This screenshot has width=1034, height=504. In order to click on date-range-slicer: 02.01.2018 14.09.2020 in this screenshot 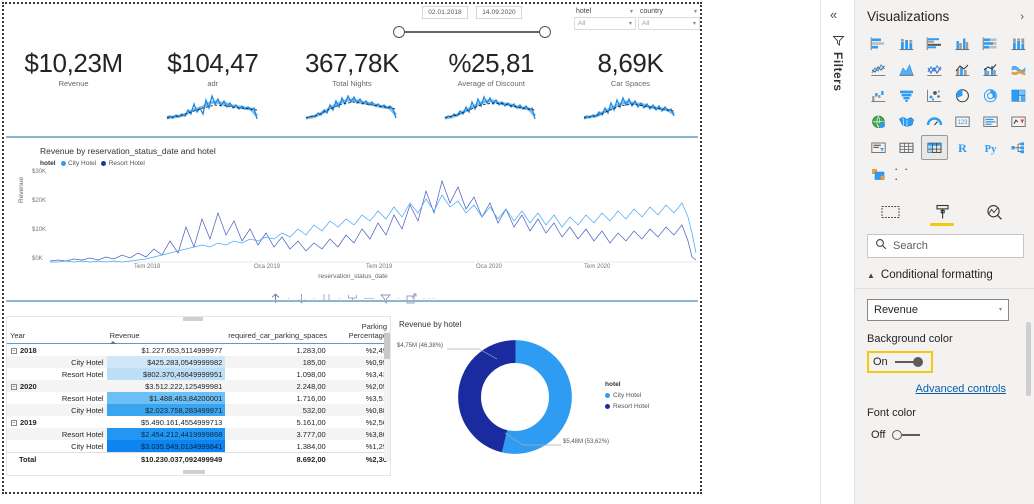, I will do `click(472, 22)`.